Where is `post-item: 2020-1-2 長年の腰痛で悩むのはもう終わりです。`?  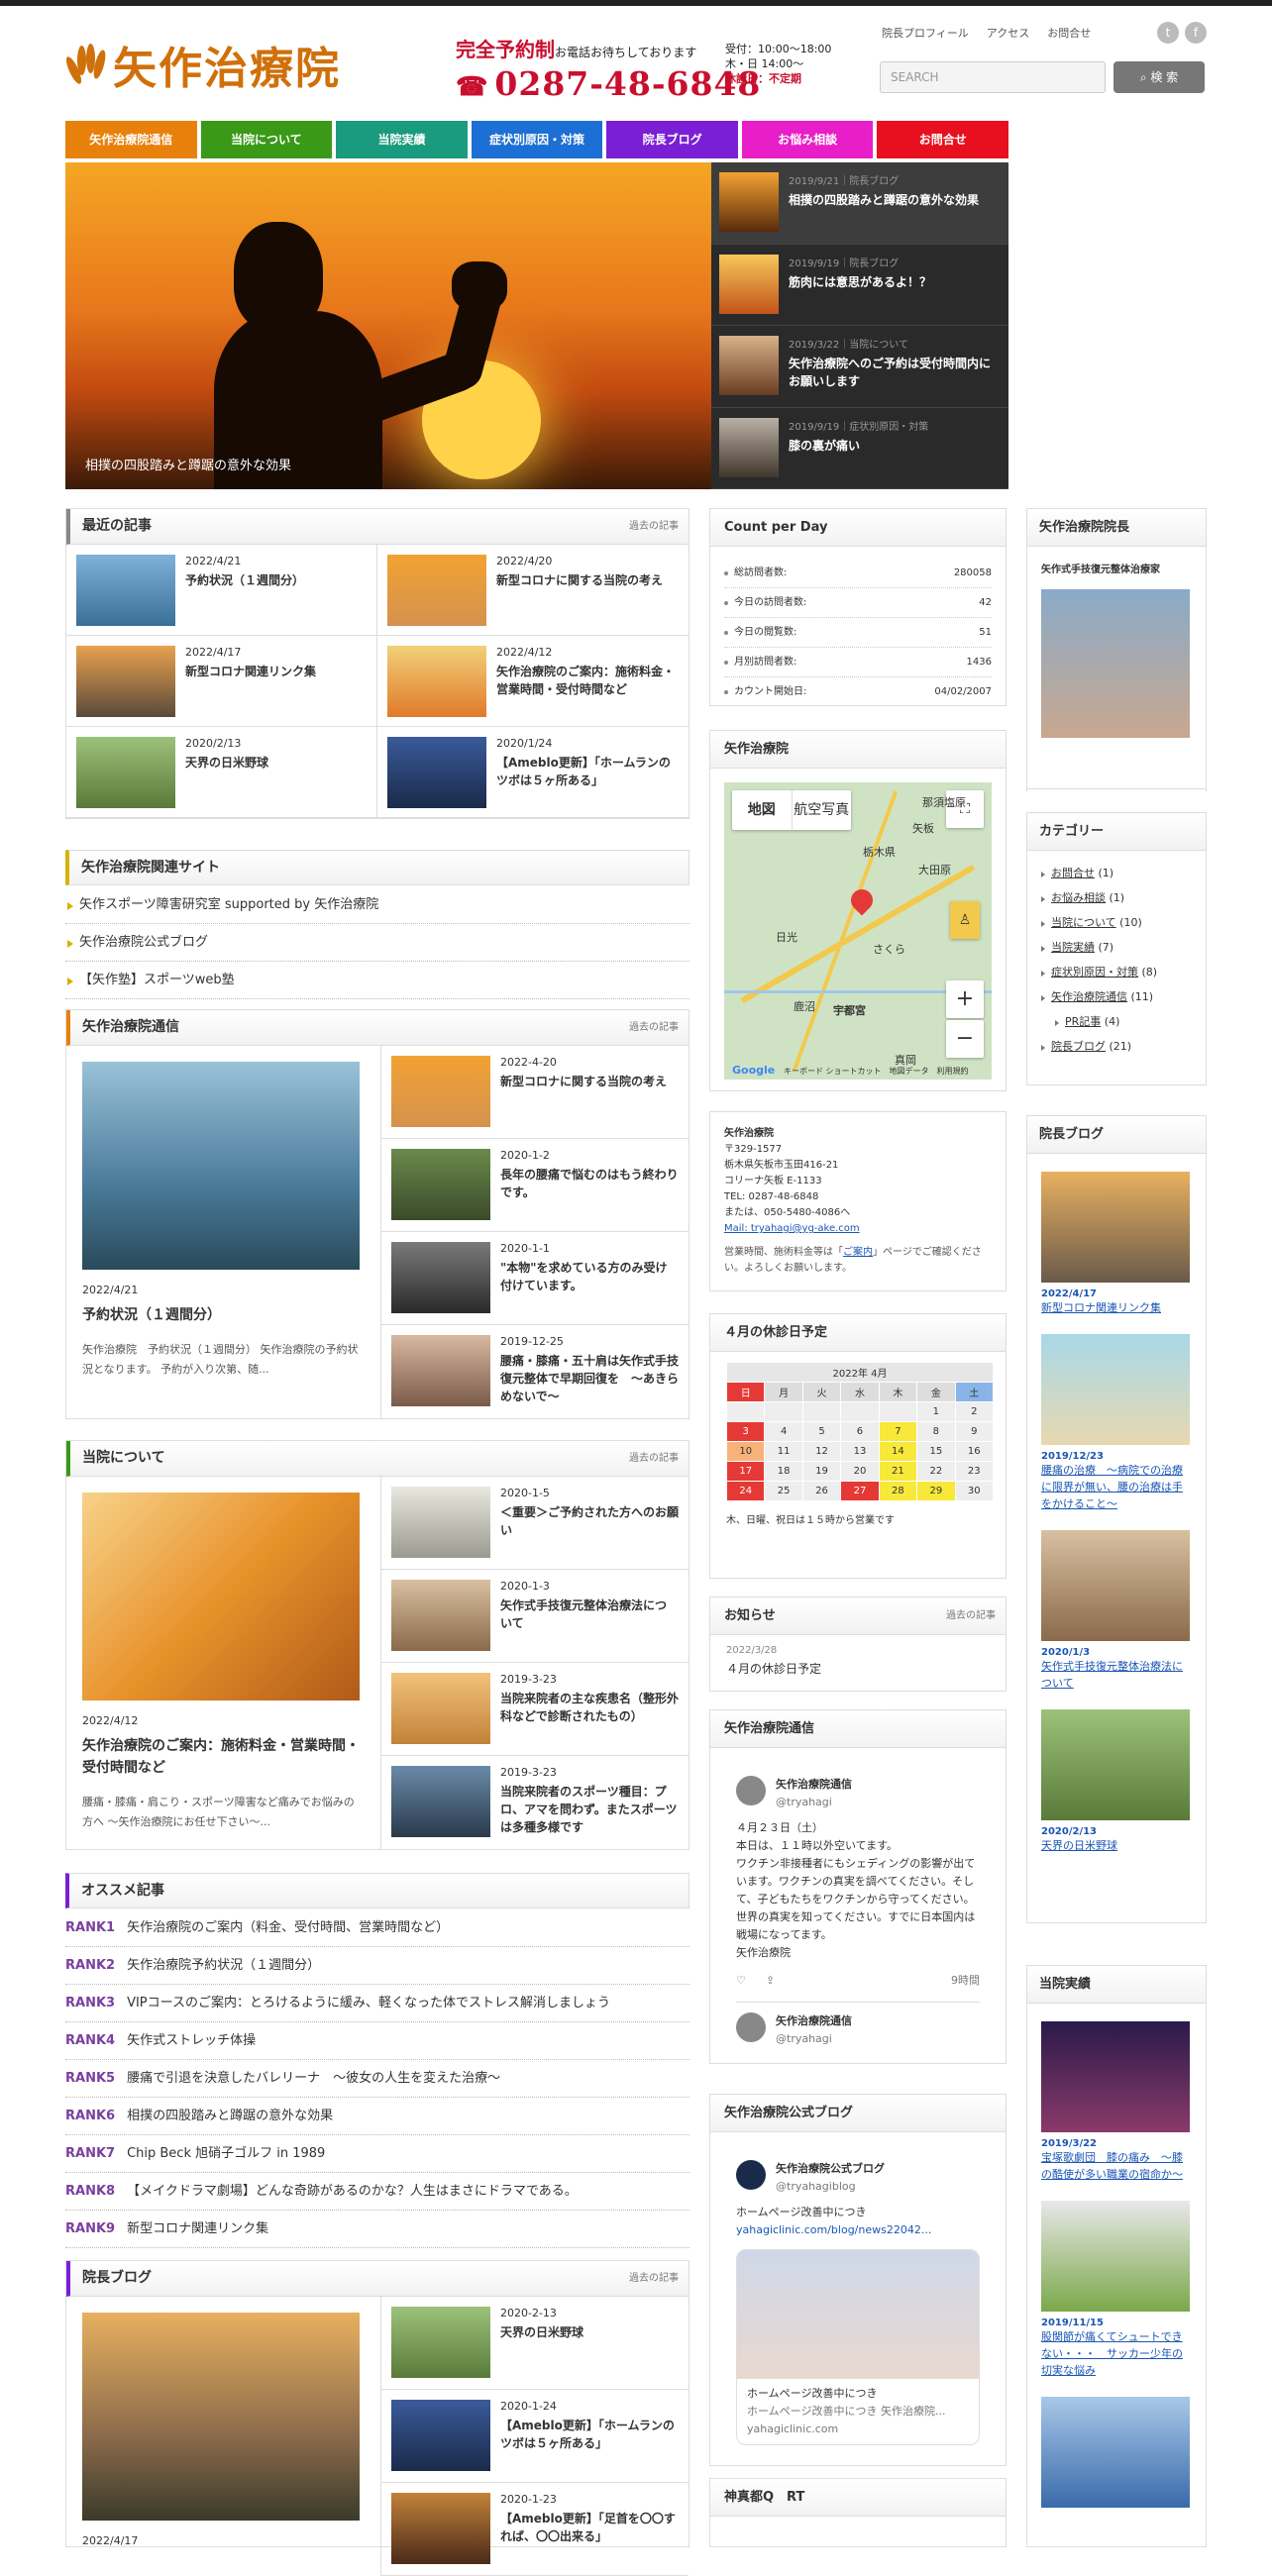
post-item: 2020-1-2 長年の腰痛で悩むのはもう終わりです。 is located at coordinates (535, 1185).